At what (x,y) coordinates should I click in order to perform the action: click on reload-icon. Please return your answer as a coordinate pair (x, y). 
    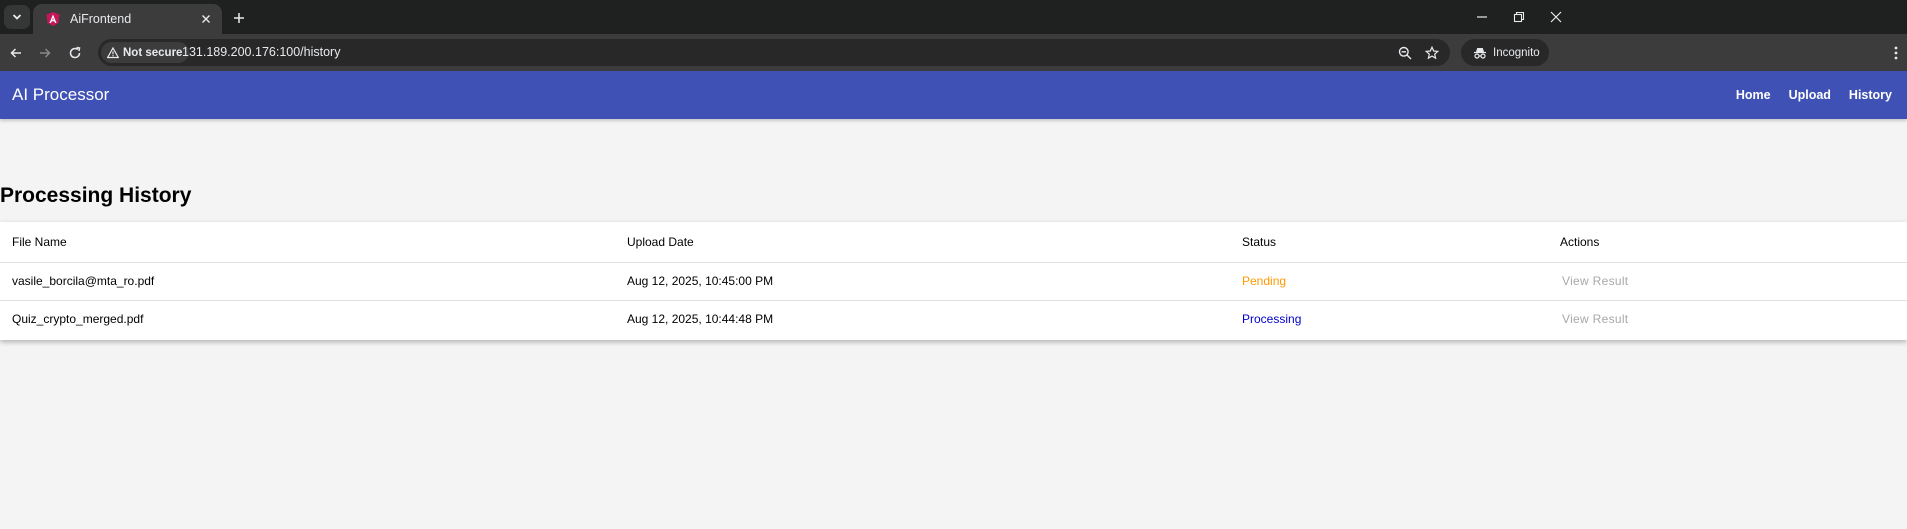
    Looking at the image, I should click on (75, 52).